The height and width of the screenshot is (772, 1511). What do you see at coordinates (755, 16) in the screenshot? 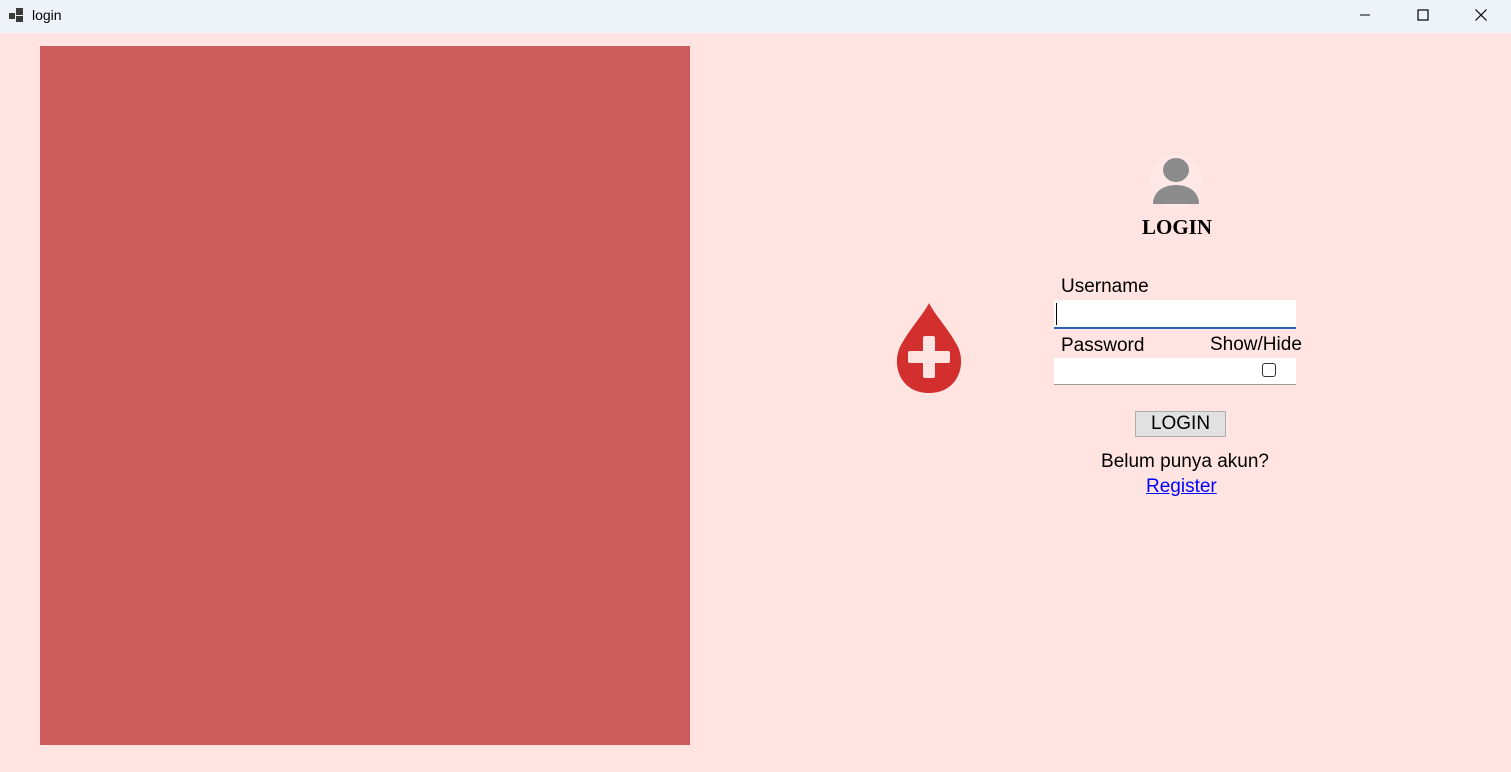
I see `title-bar: login` at bounding box center [755, 16].